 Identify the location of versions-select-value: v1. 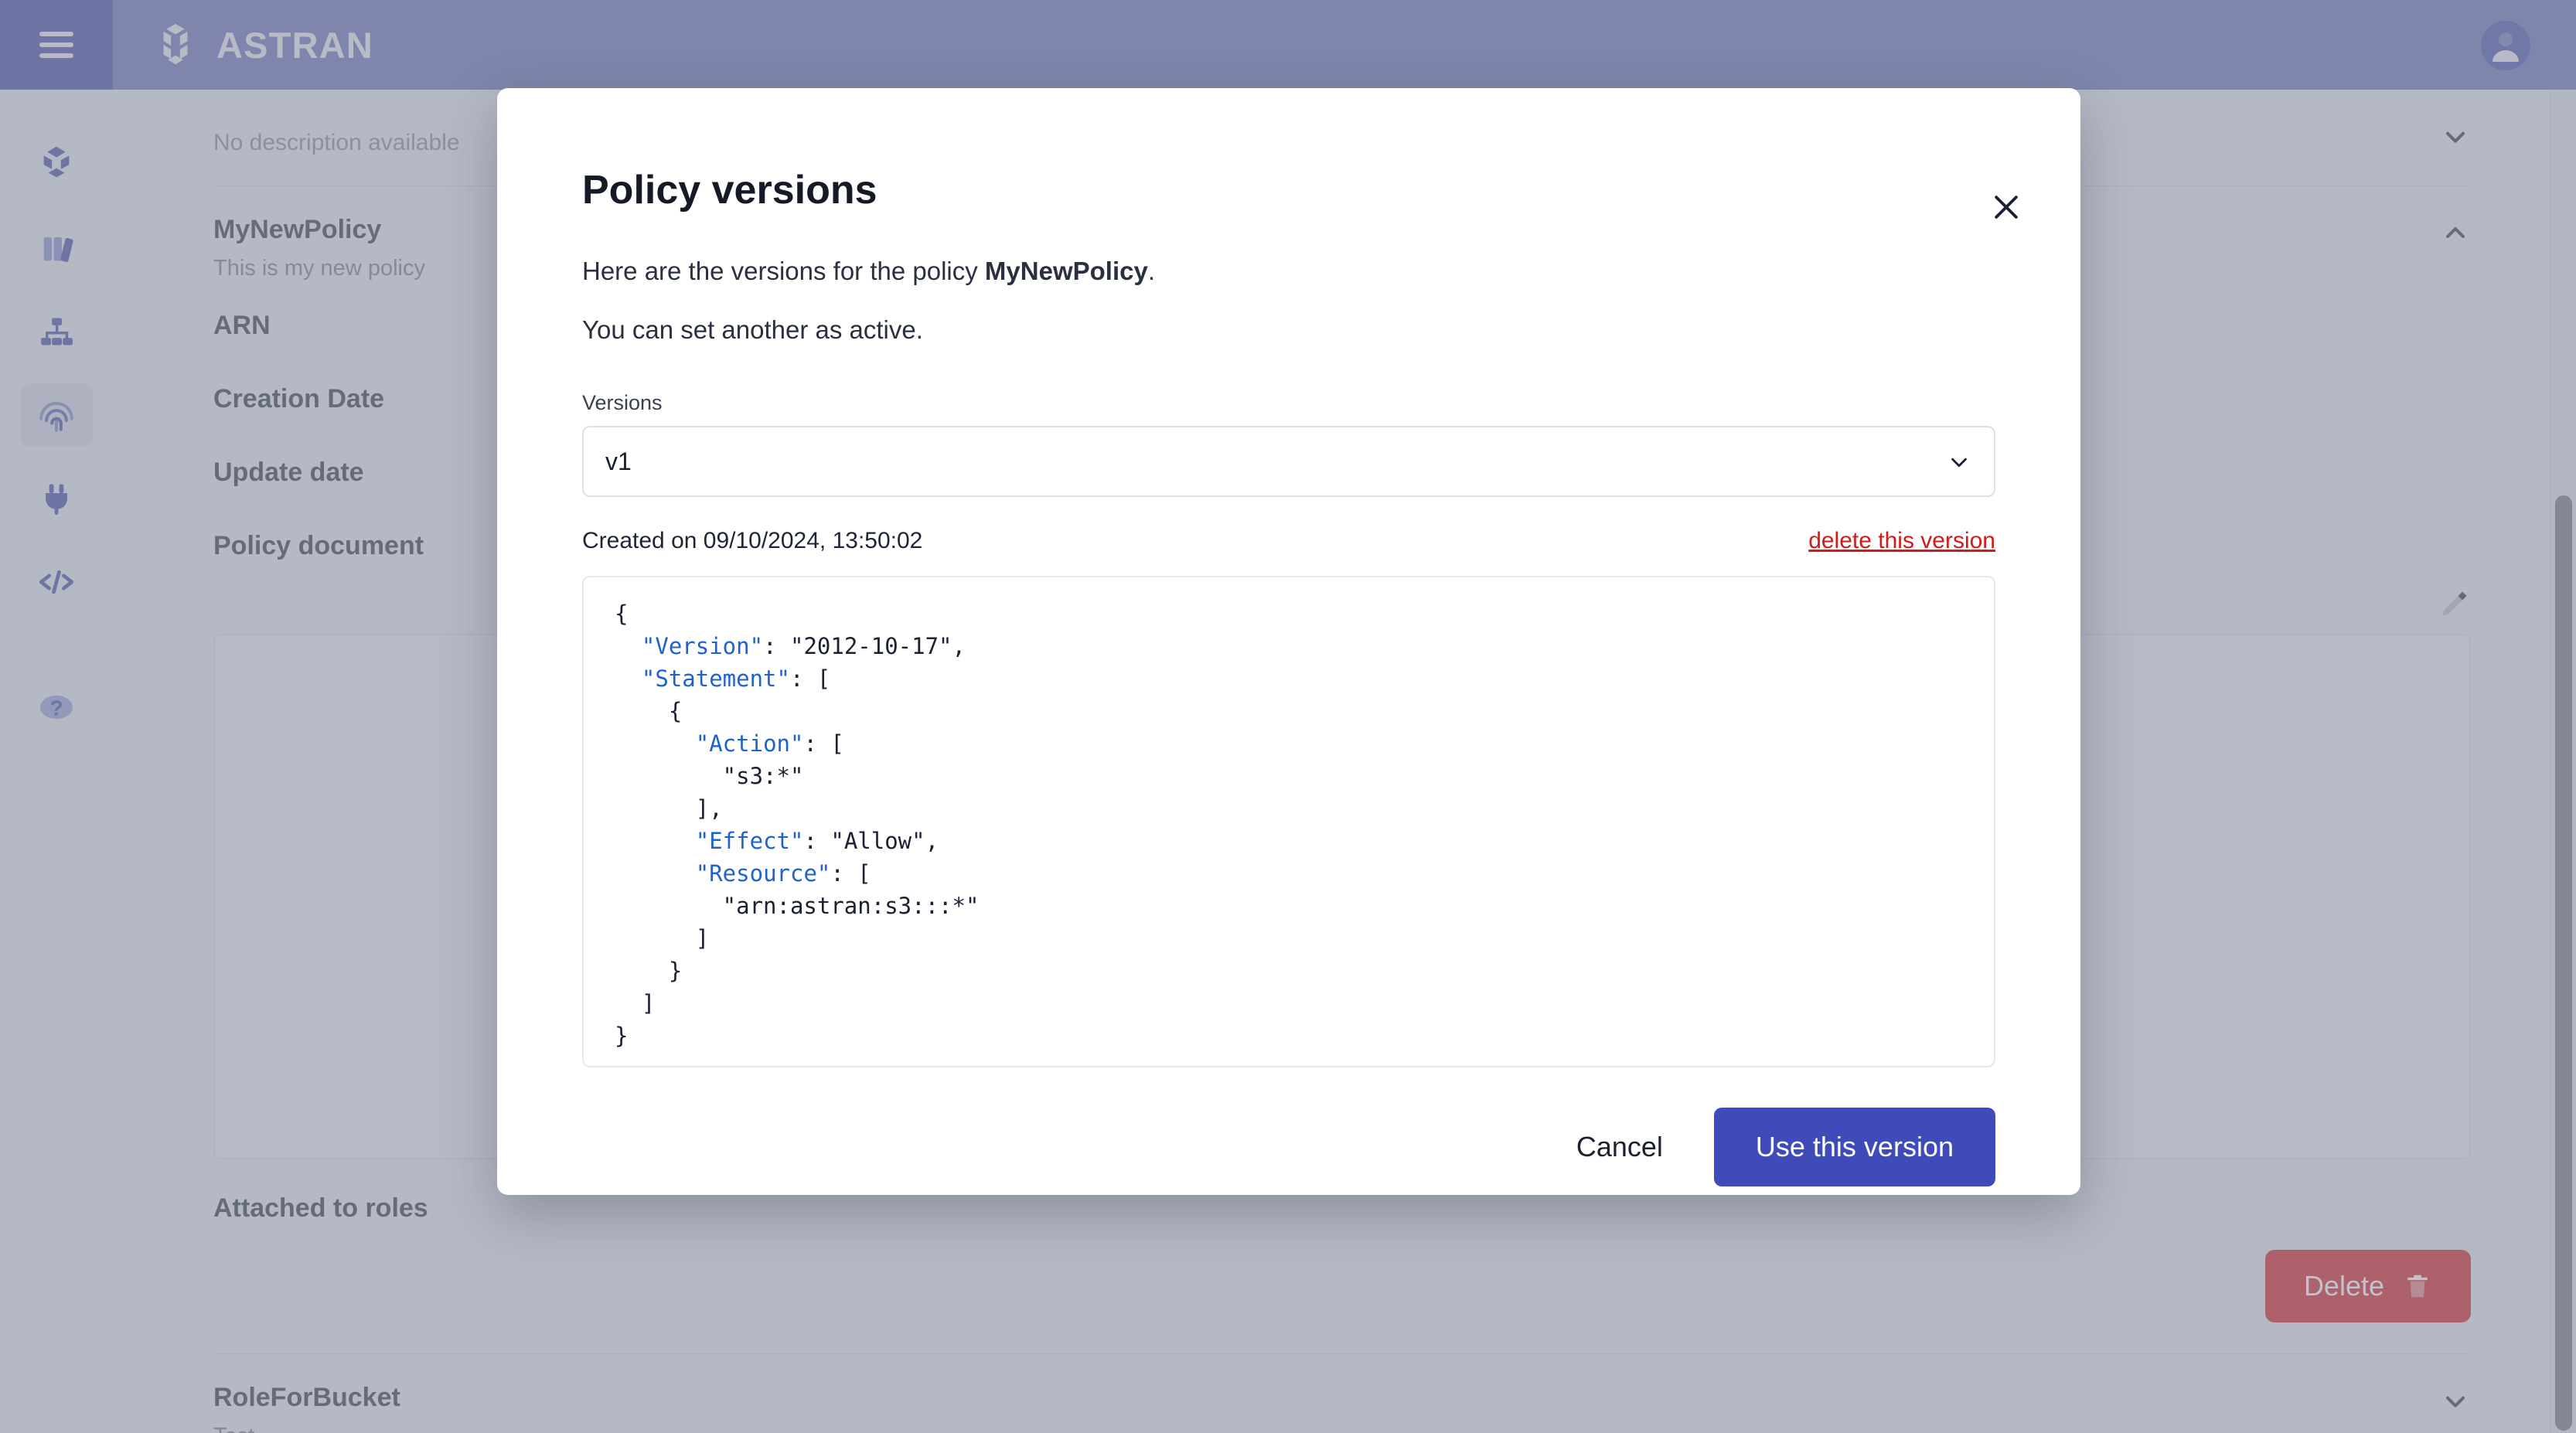
(618, 461).